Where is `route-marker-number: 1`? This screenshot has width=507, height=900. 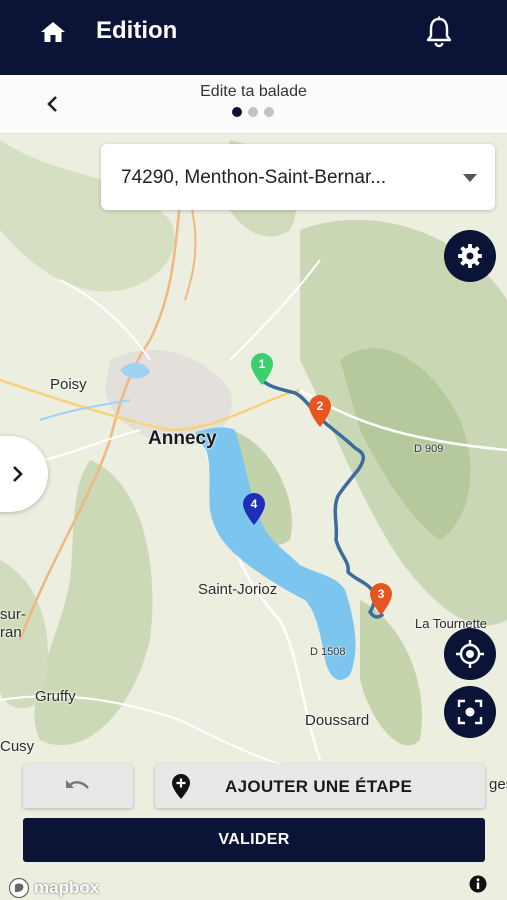
route-marker-number: 1 is located at coordinates (262, 364).